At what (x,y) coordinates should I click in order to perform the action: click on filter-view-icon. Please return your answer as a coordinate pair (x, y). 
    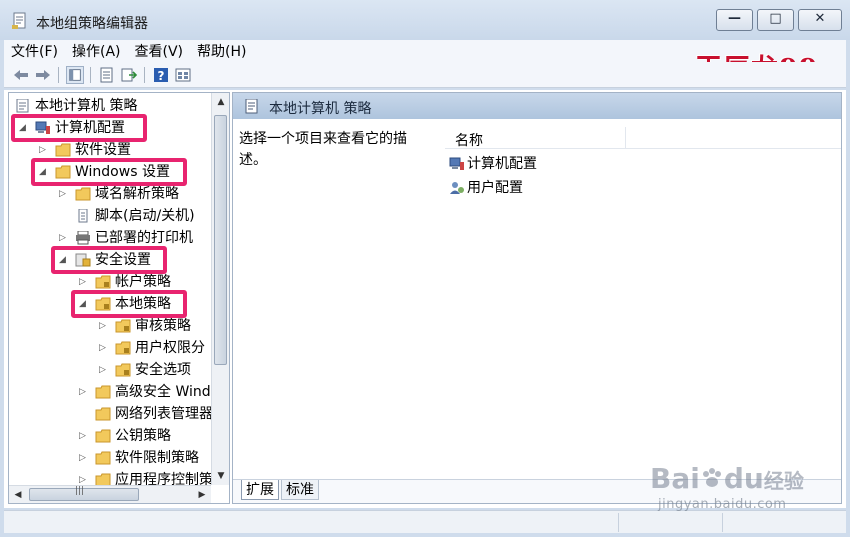
    Looking at the image, I should click on (183, 75).